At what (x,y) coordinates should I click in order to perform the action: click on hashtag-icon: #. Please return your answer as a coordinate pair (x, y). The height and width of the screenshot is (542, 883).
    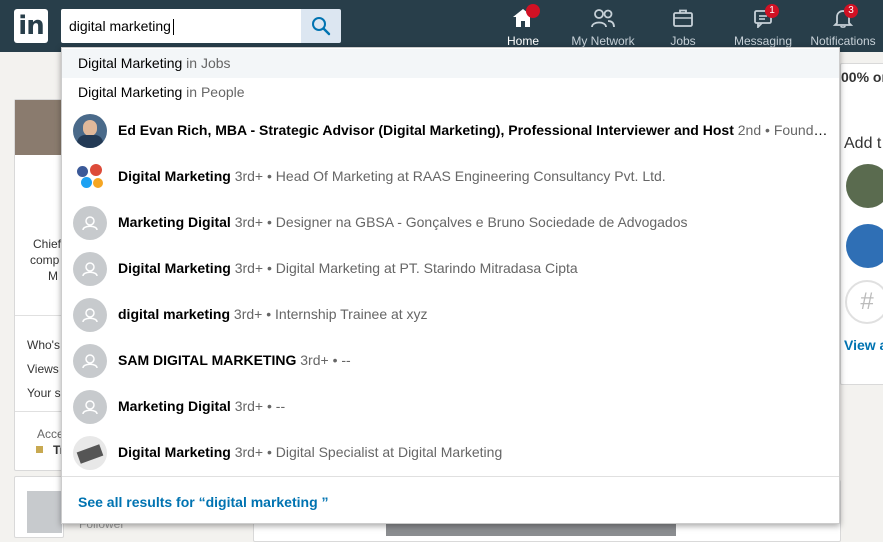
    Looking at the image, I should click on (864, 302).